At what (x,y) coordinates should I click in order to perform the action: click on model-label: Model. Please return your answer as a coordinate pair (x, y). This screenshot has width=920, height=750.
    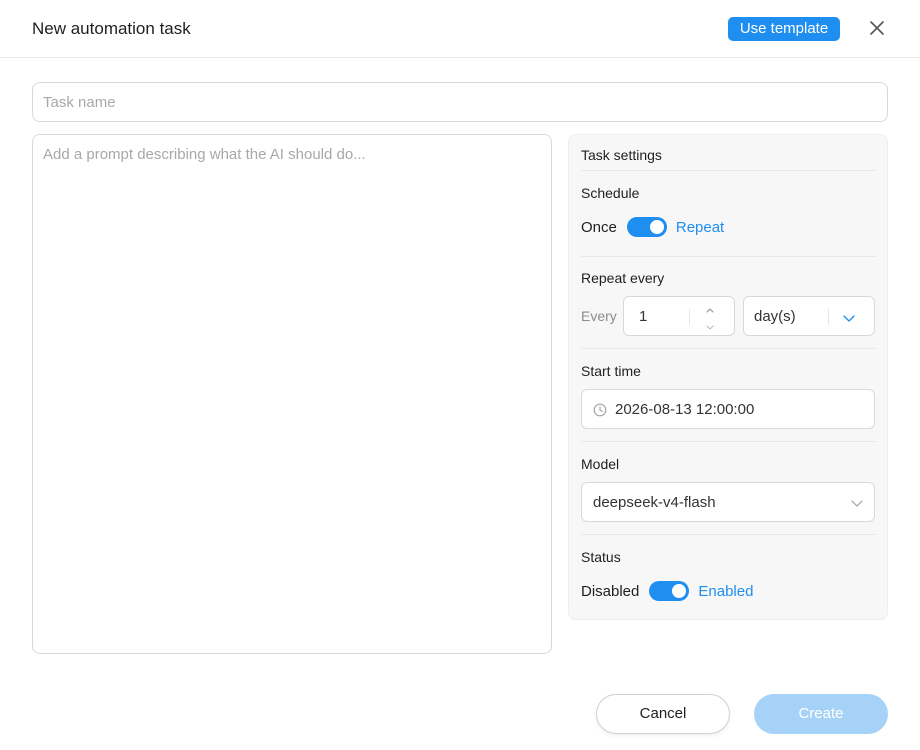
    Looking at the image, I should click on (600, 464).